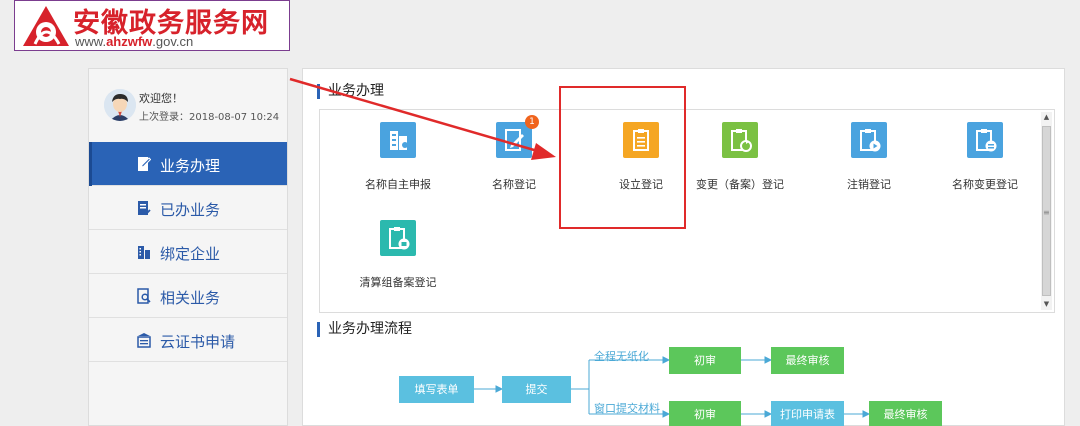  Describe the element at coordinates (161, 98) in the screenshot. I see `welcome-text: 欢迎您！` at that location.